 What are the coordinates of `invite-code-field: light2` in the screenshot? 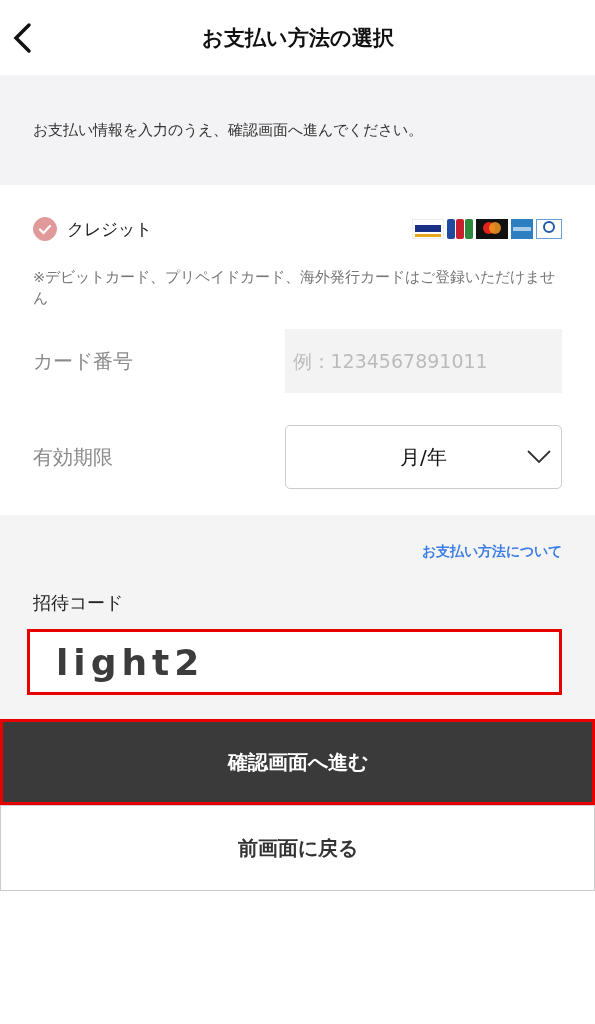 It's located at (294, 662).